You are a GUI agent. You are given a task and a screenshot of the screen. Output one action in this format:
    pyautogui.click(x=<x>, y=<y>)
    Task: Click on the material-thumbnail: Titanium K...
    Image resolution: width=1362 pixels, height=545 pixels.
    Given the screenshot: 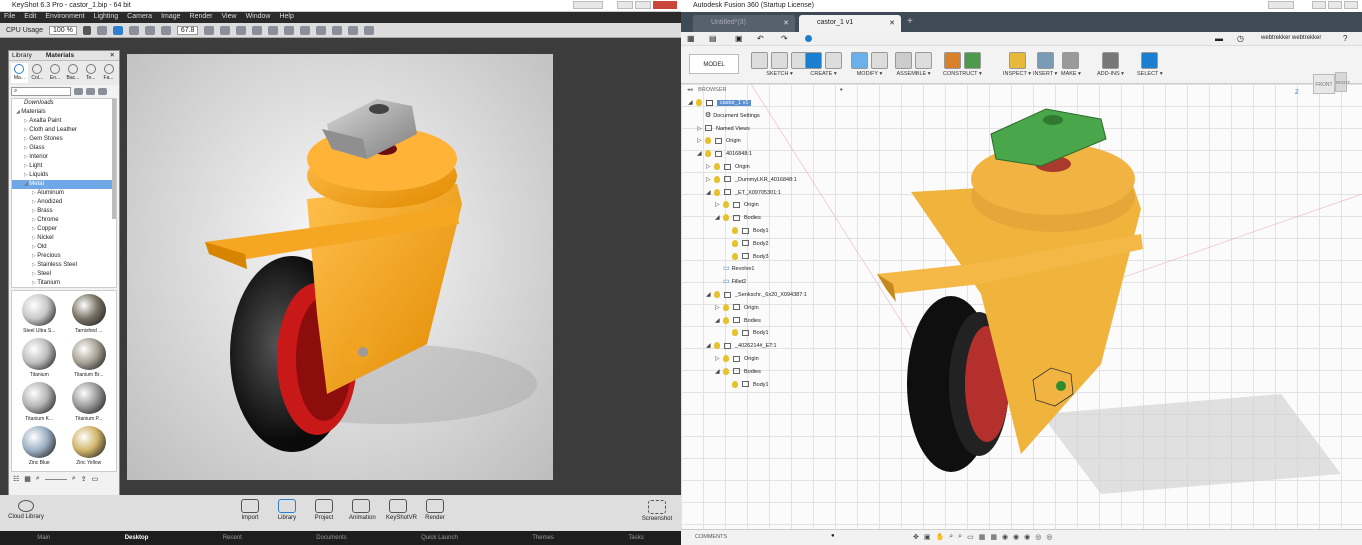 What is the action you would take?
    pyautogui.click(x=39, y=403)
    